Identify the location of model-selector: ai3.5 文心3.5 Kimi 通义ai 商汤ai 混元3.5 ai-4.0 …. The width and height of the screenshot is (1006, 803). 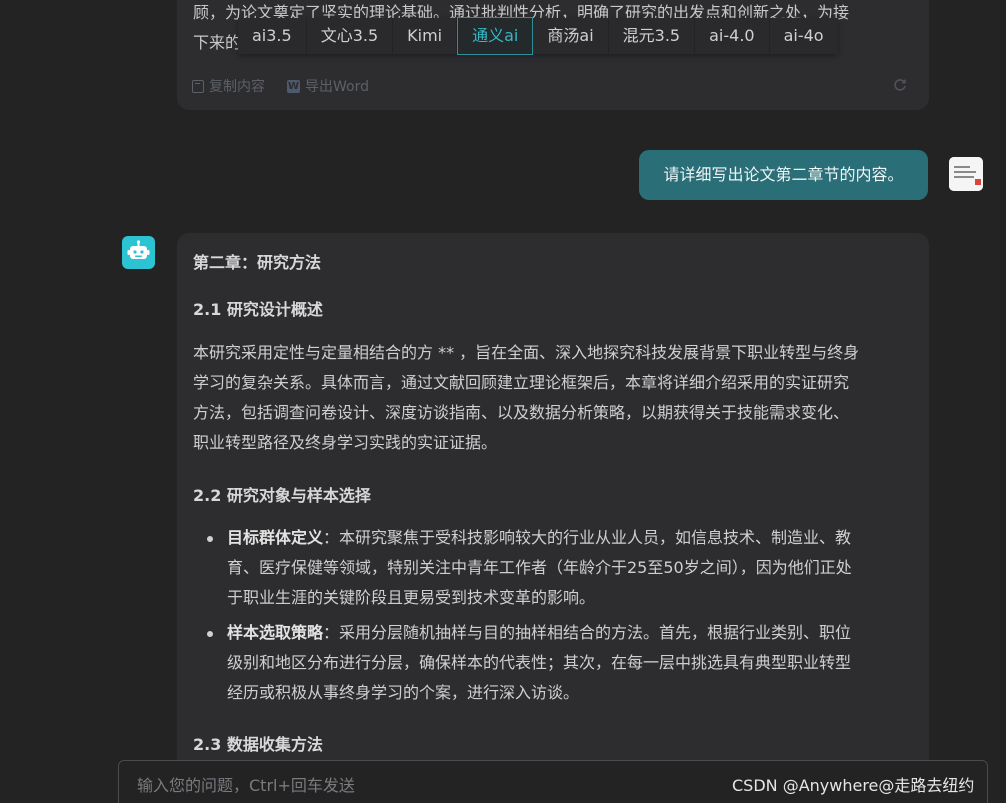
(538, 36).